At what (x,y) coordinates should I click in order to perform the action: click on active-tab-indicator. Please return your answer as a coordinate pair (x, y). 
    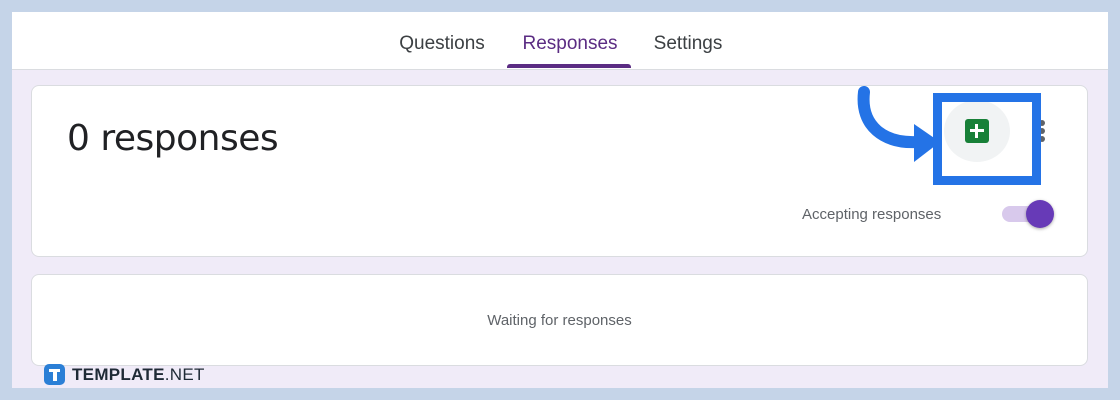
    Looking at the image, I should click on (569, 66).